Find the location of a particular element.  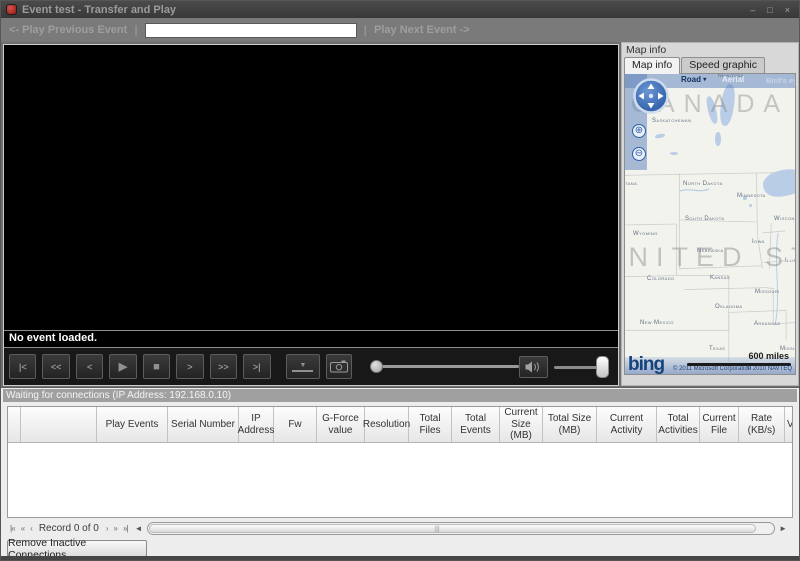

title-bar: Event test - Transfer and Play – □ × is located at coordinates (400, 9).